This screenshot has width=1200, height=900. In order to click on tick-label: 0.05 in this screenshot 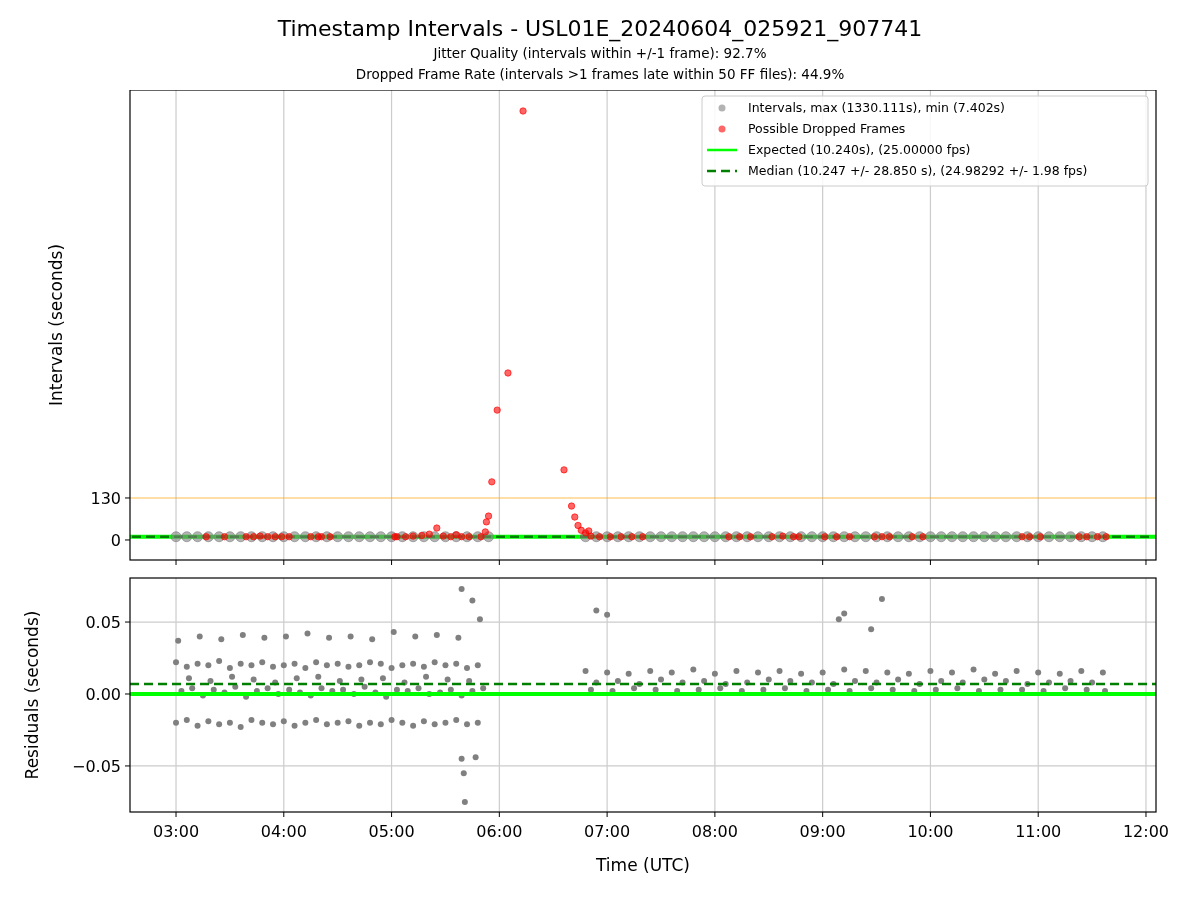, I will do `click(103, 623)`.